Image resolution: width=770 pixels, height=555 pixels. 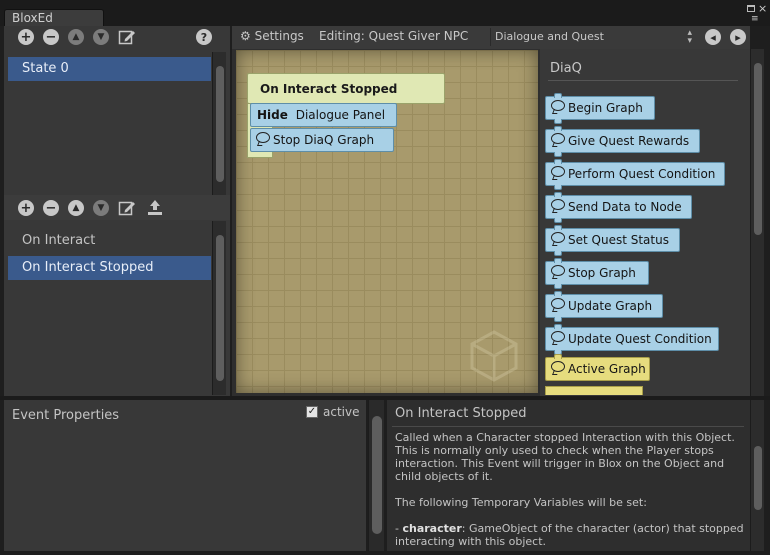 I want to click on palette-item-label: Active Graph, so click(x=607, y=369).